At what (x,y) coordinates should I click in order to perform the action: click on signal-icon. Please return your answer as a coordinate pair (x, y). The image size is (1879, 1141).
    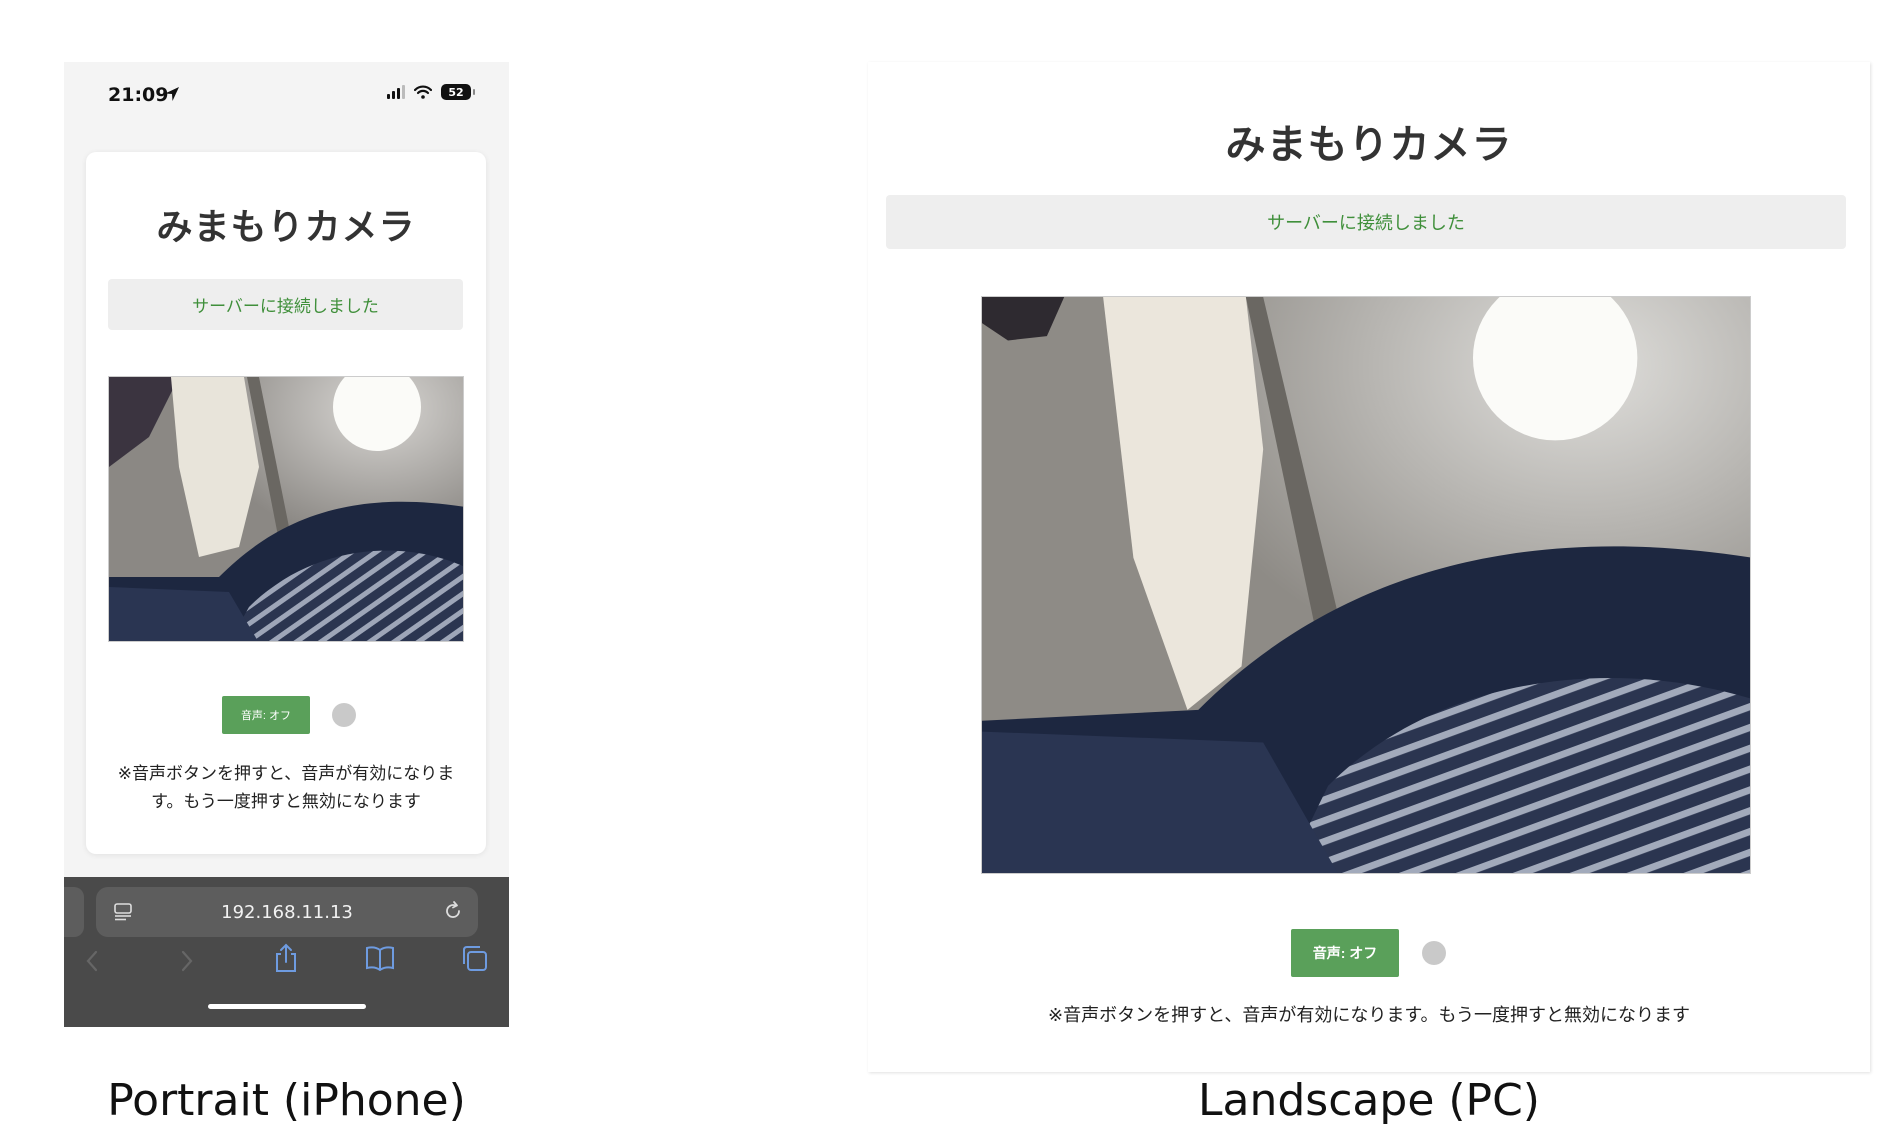
    Looking at the image, I should click on (396, 92).